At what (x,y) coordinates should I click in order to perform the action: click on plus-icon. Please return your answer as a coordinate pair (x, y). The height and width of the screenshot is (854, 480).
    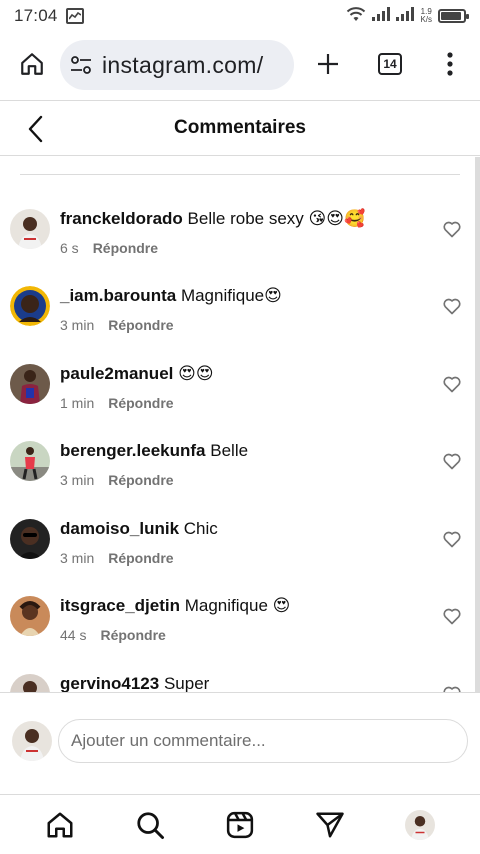
    Looking at the image, I should click on (328, 64).